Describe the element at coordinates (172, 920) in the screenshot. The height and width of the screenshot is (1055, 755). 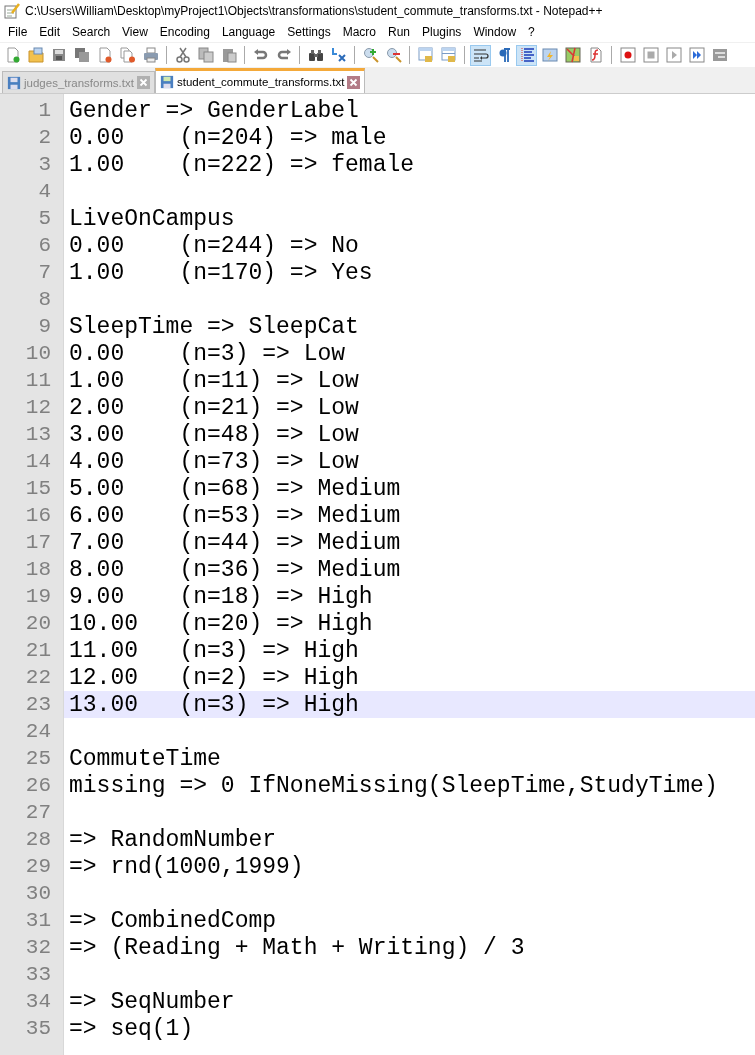
I see `code-line: => CombinedComp` at that location.